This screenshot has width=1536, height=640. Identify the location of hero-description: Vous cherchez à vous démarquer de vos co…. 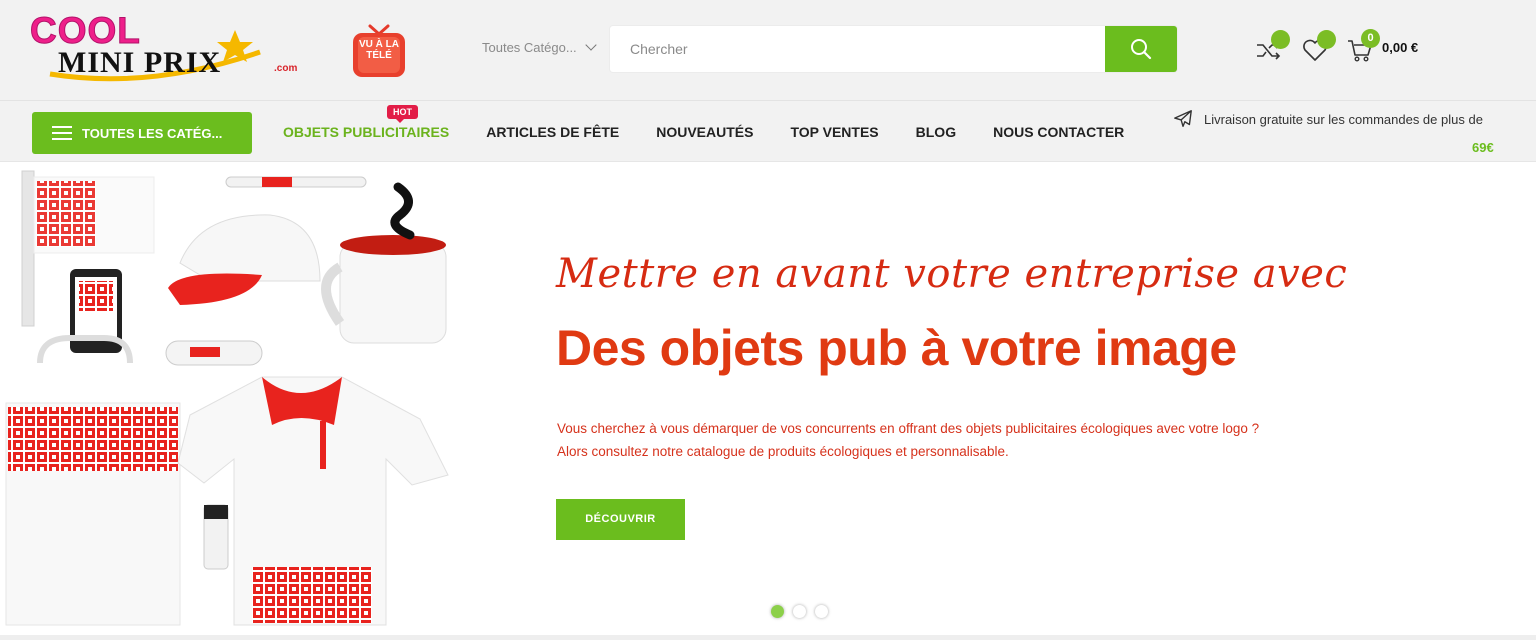
(908, 440).